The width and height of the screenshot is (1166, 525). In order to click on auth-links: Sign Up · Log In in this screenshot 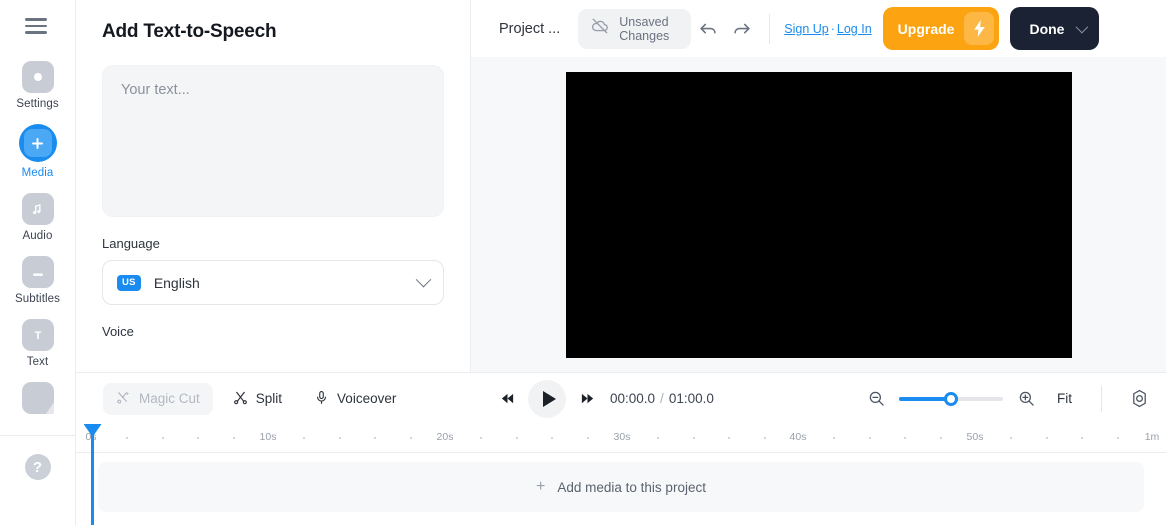, I will do `click(827, 29)`.